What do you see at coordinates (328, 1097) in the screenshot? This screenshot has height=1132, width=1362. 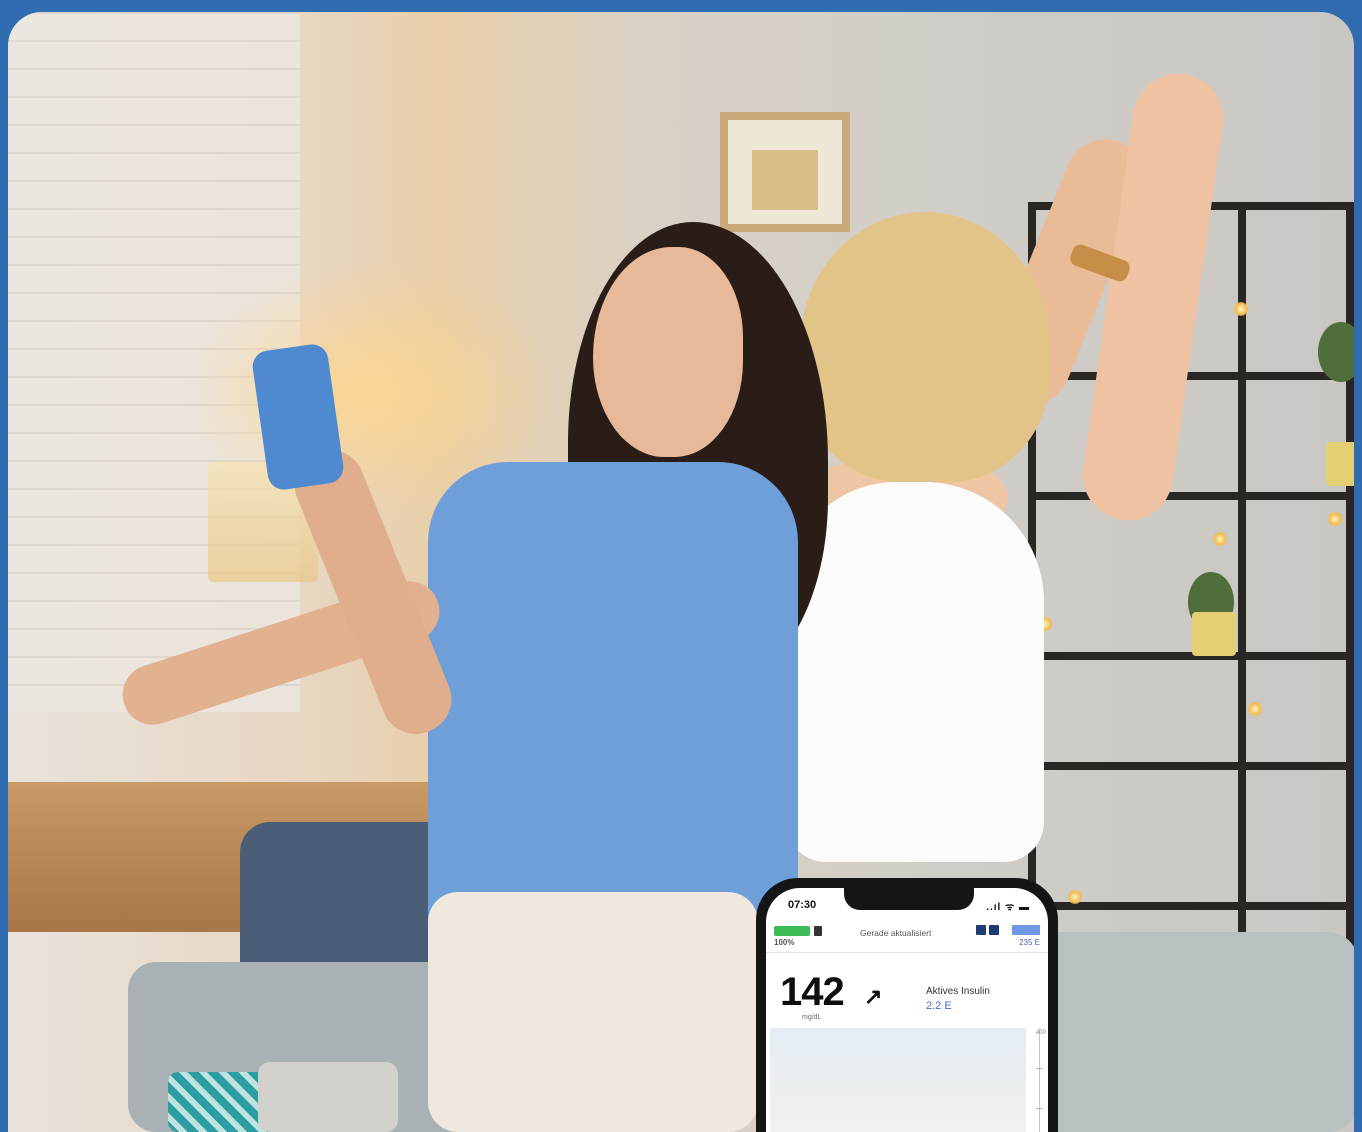 I see `pillow` at bounding box center [328, 1097].